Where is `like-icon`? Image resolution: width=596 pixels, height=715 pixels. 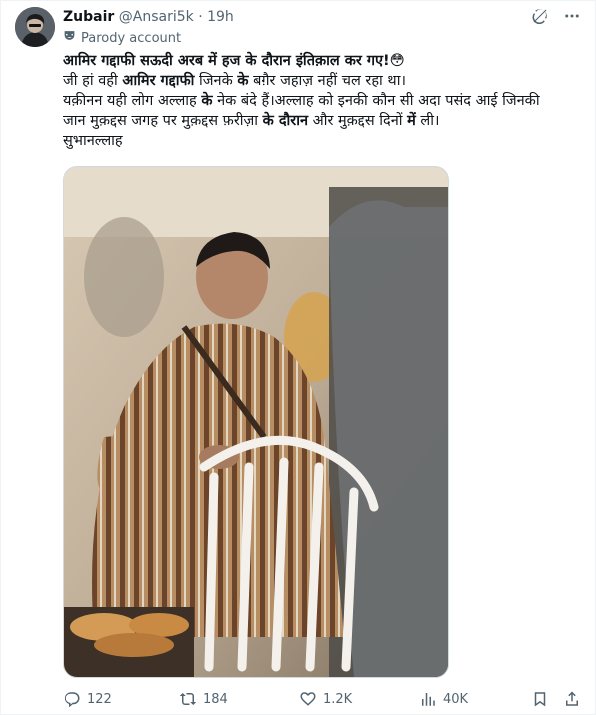 like-icon is located at coordinates (308, 699).